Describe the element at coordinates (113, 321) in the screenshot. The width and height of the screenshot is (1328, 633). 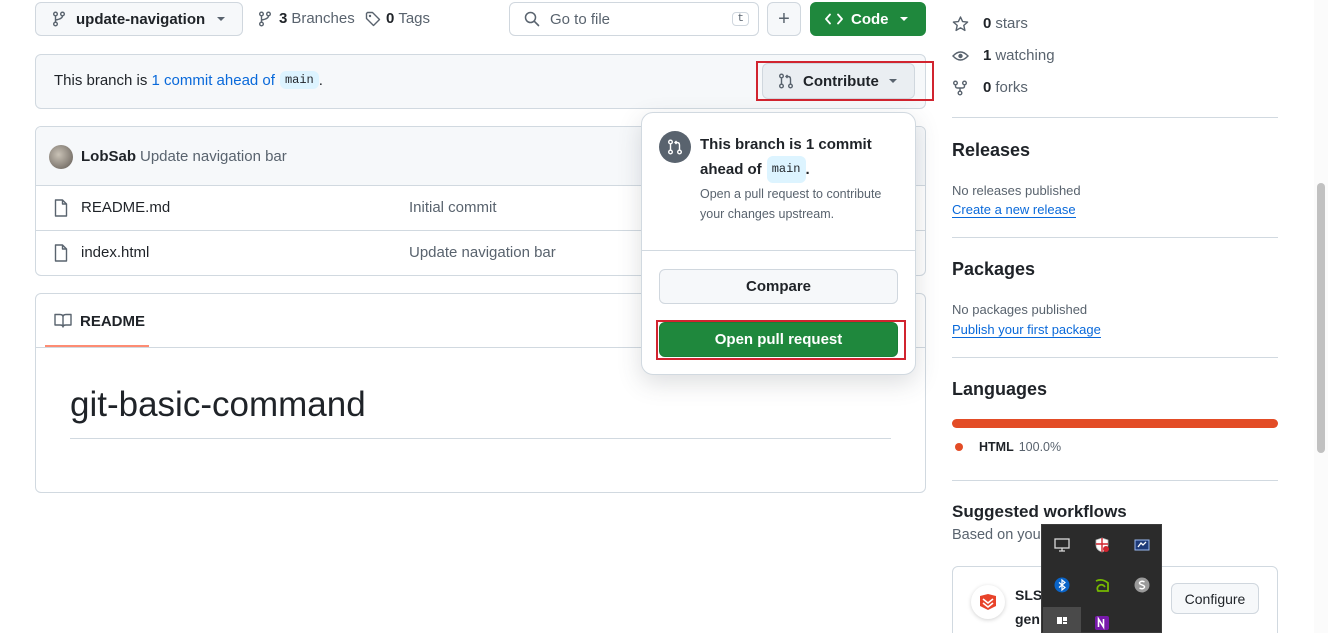
I see `readme-tab-label: README` at that location.